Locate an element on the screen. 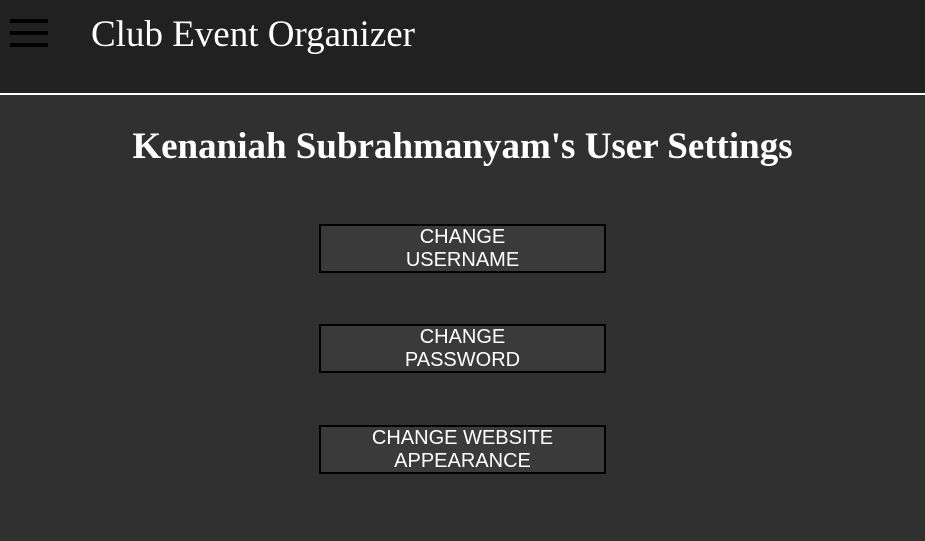 This screenshot has width=925, height=541. app-title: Club Event Organizer is located at coordinates (253, 34).